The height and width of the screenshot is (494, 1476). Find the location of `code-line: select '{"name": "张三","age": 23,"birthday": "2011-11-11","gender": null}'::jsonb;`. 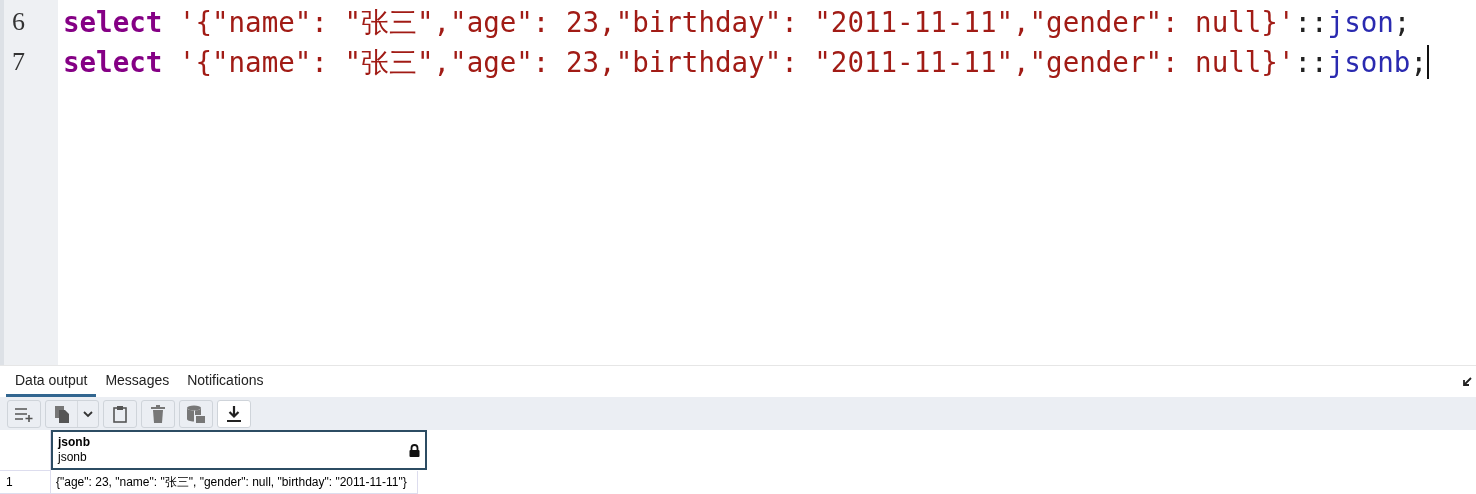

code-line: select '{"name": "张三","age": 23,"birthday": "2011-11-11","gender": null}'::jsonb; is located at coordinates (745, 62).